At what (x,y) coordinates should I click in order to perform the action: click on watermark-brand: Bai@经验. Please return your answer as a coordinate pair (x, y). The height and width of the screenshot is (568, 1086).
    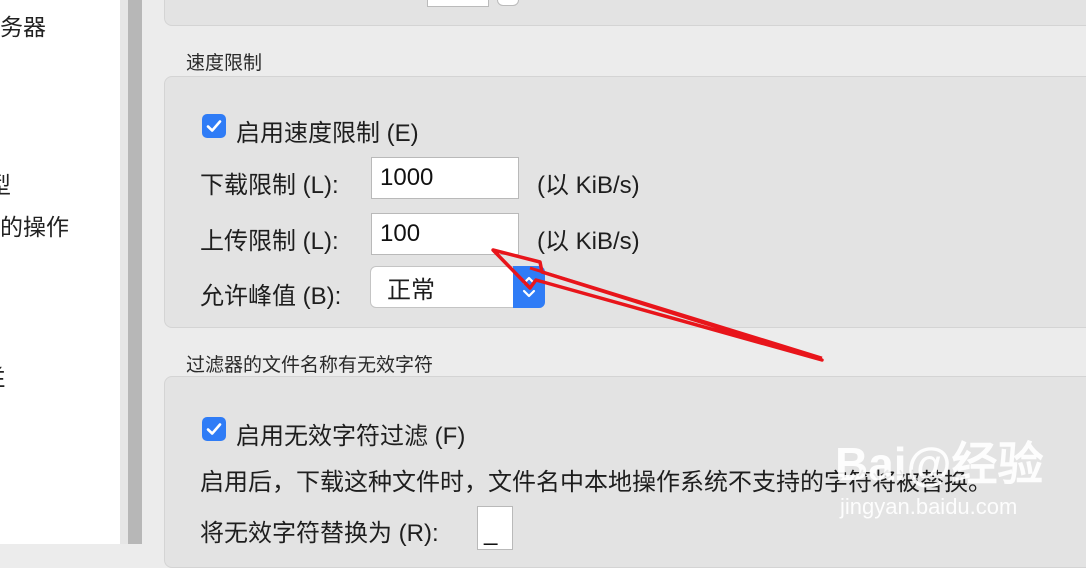
    Looking at the image, I should click on (939, 464).